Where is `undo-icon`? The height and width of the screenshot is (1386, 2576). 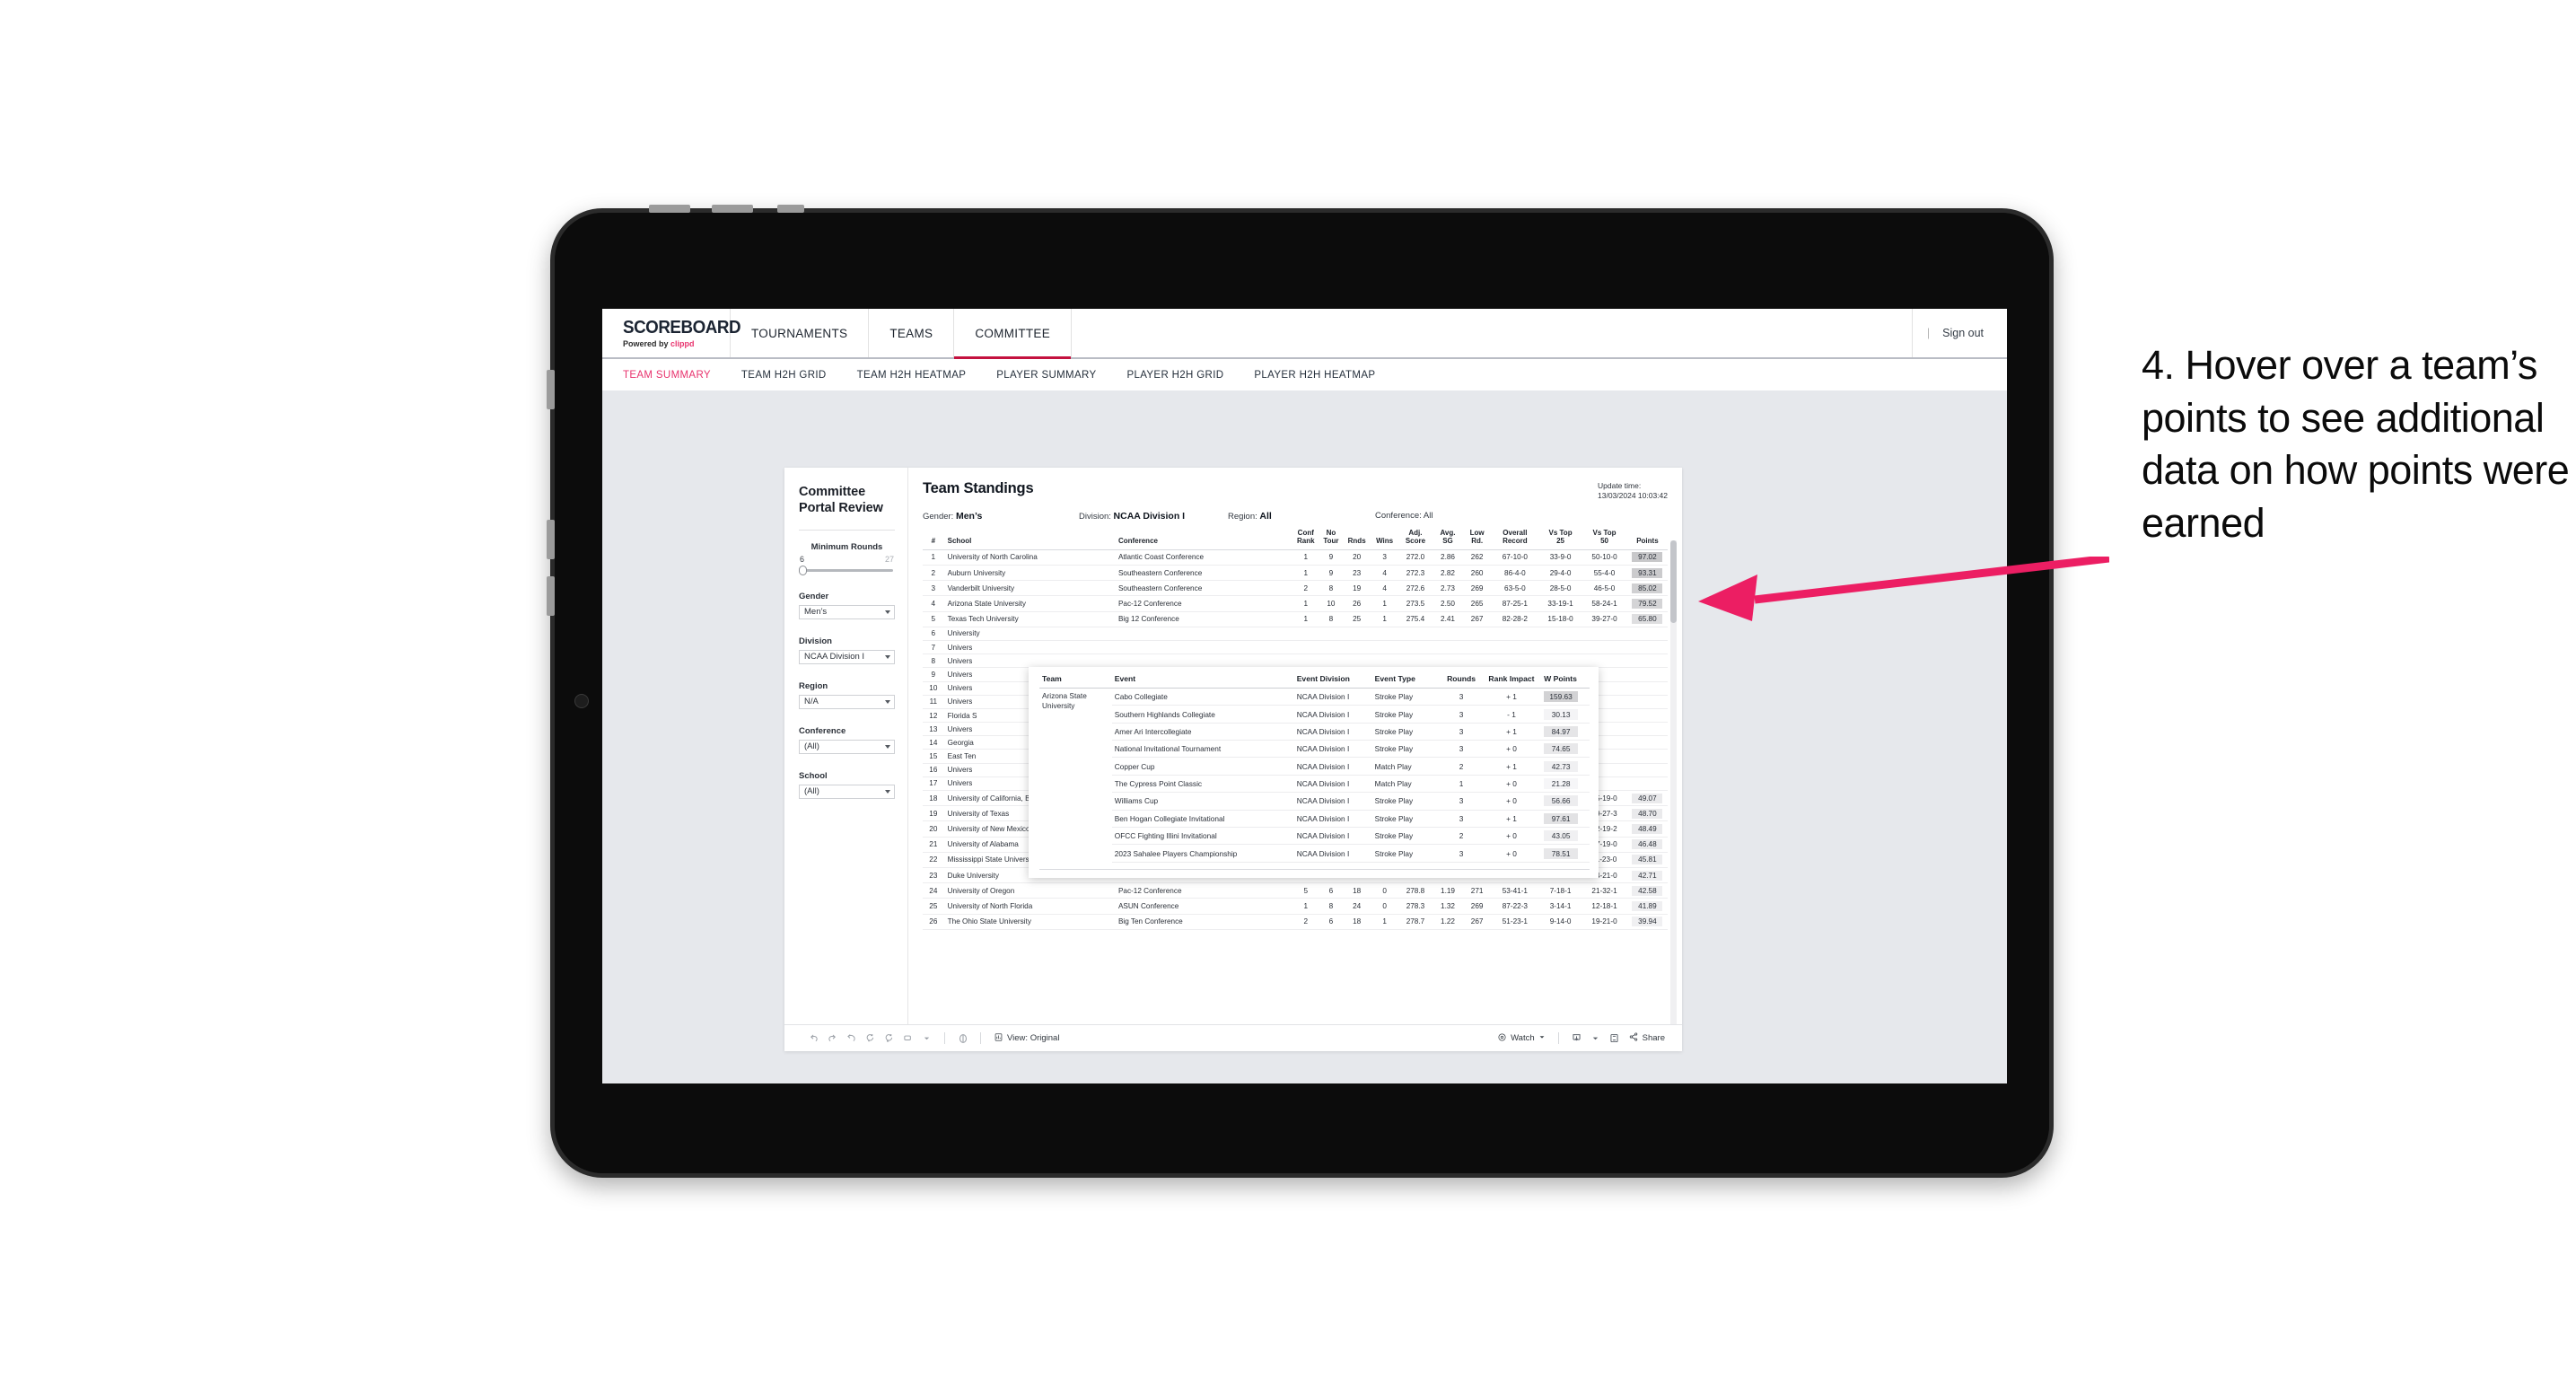 undo-icon is located at coordinates (813, 1039).